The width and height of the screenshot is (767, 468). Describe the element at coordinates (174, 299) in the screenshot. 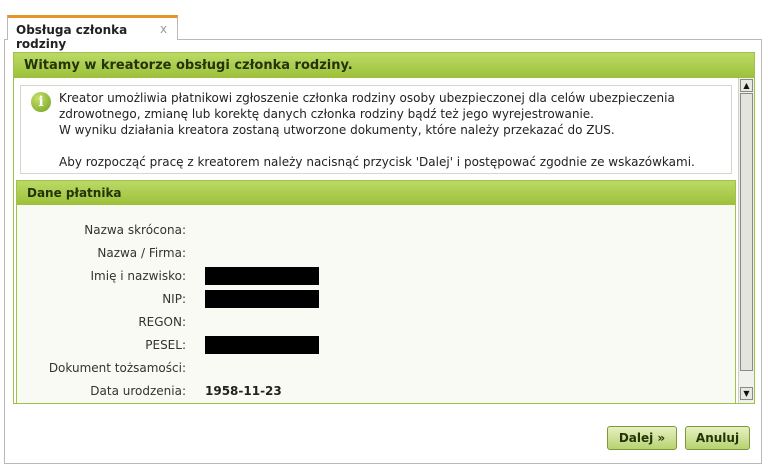

I see `field-label: NIP:` at that location.